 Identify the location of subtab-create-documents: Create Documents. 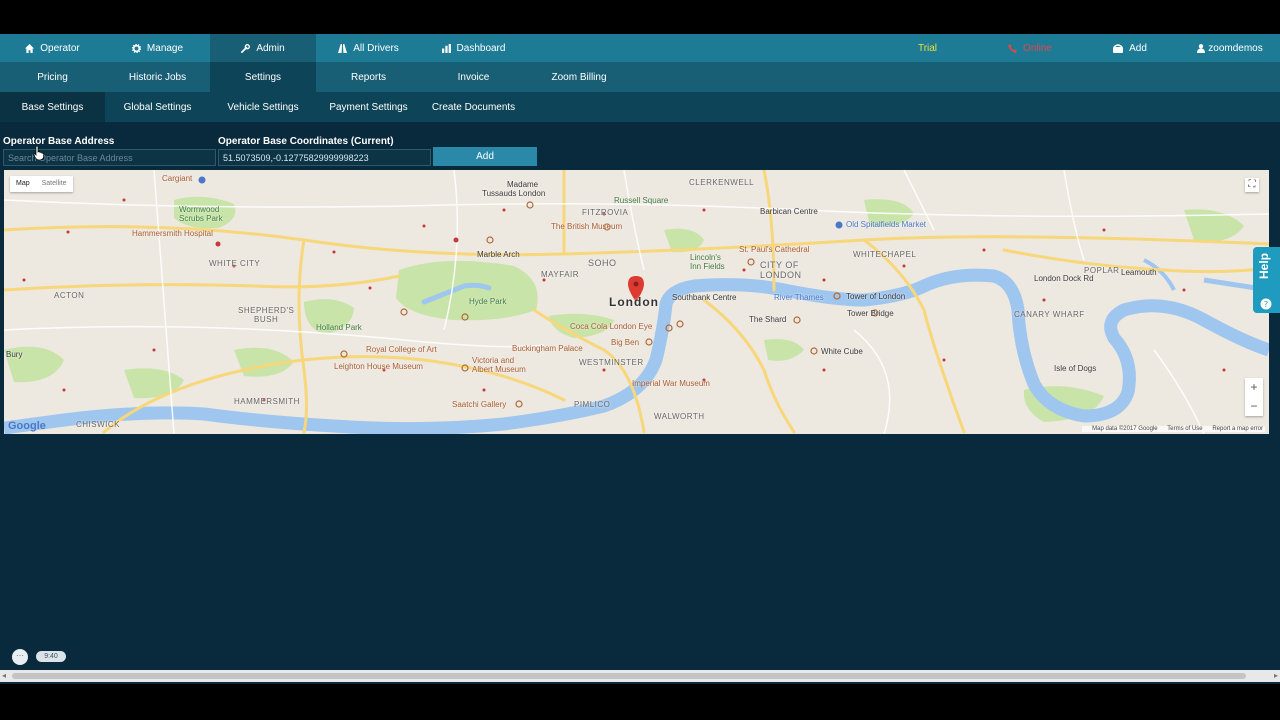
(473, 107).